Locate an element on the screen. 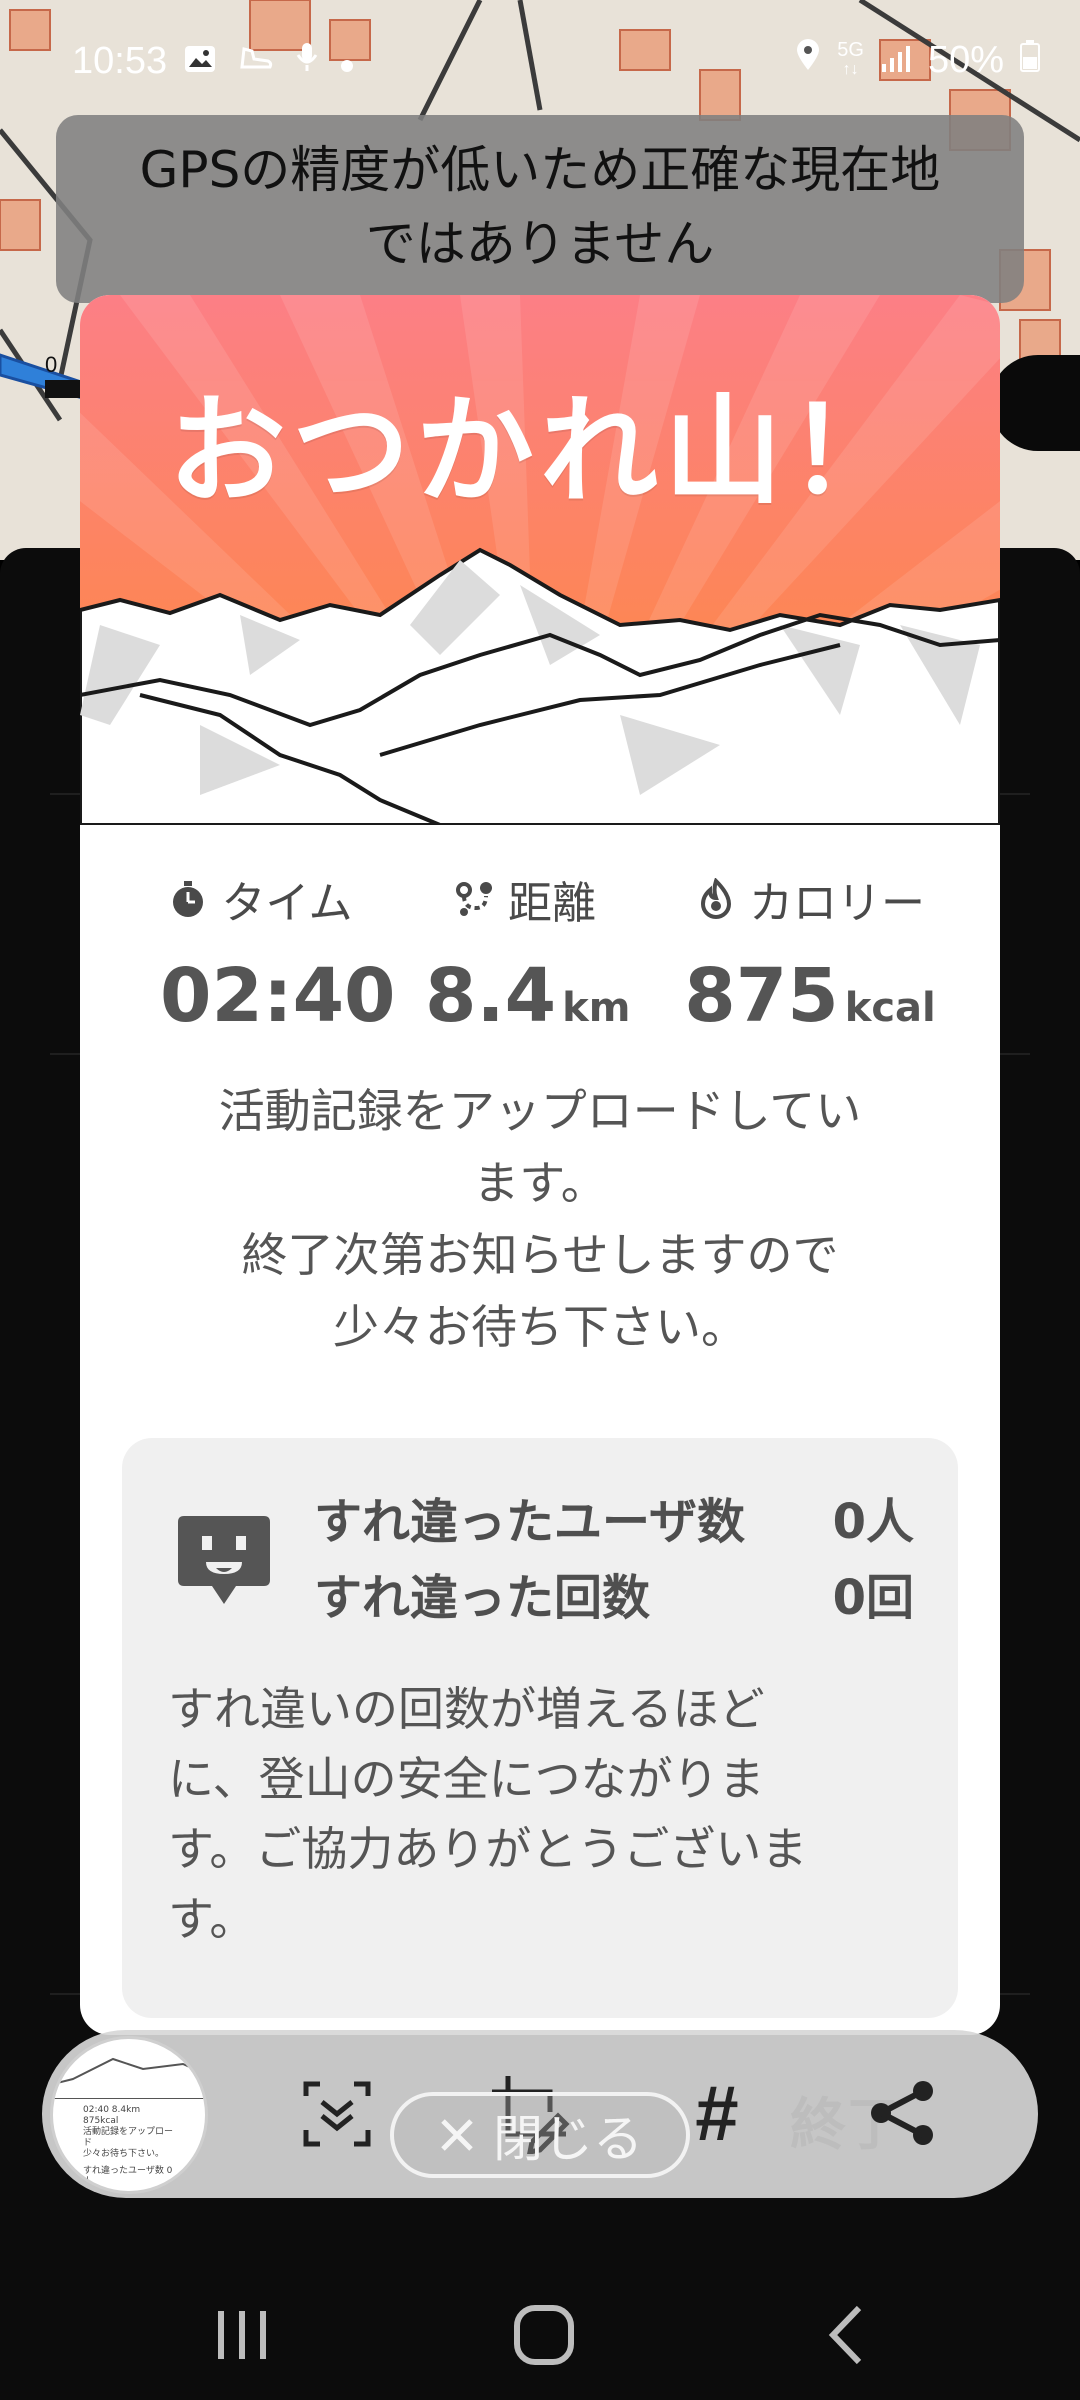 This screenshot has width=1080, height=2400. battery-icon is located at coordinates (1030, 60).